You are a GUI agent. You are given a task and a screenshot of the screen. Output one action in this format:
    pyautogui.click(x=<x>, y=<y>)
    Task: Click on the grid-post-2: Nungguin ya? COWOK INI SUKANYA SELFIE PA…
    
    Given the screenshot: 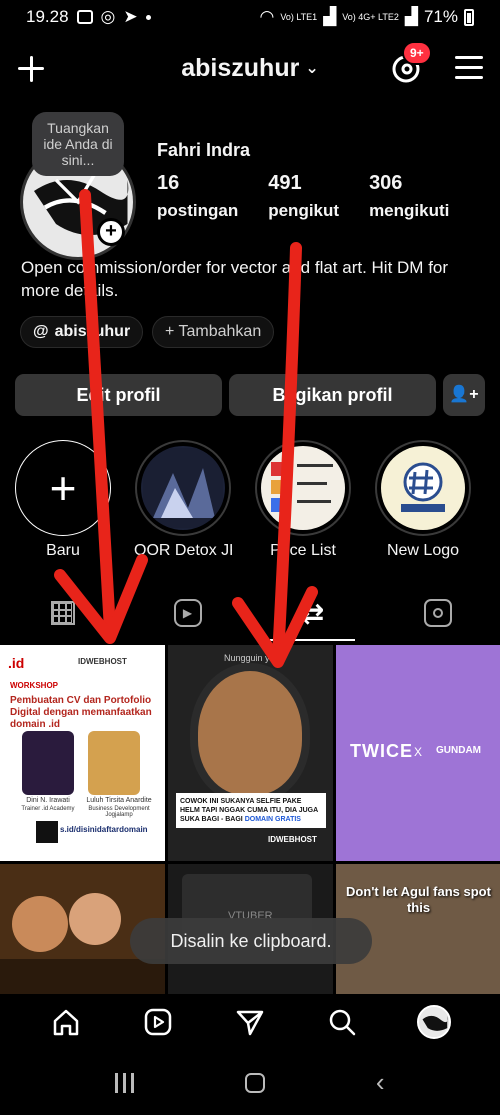 What is the action you would take?
    pyautogui.click(x=250, y=753)
    